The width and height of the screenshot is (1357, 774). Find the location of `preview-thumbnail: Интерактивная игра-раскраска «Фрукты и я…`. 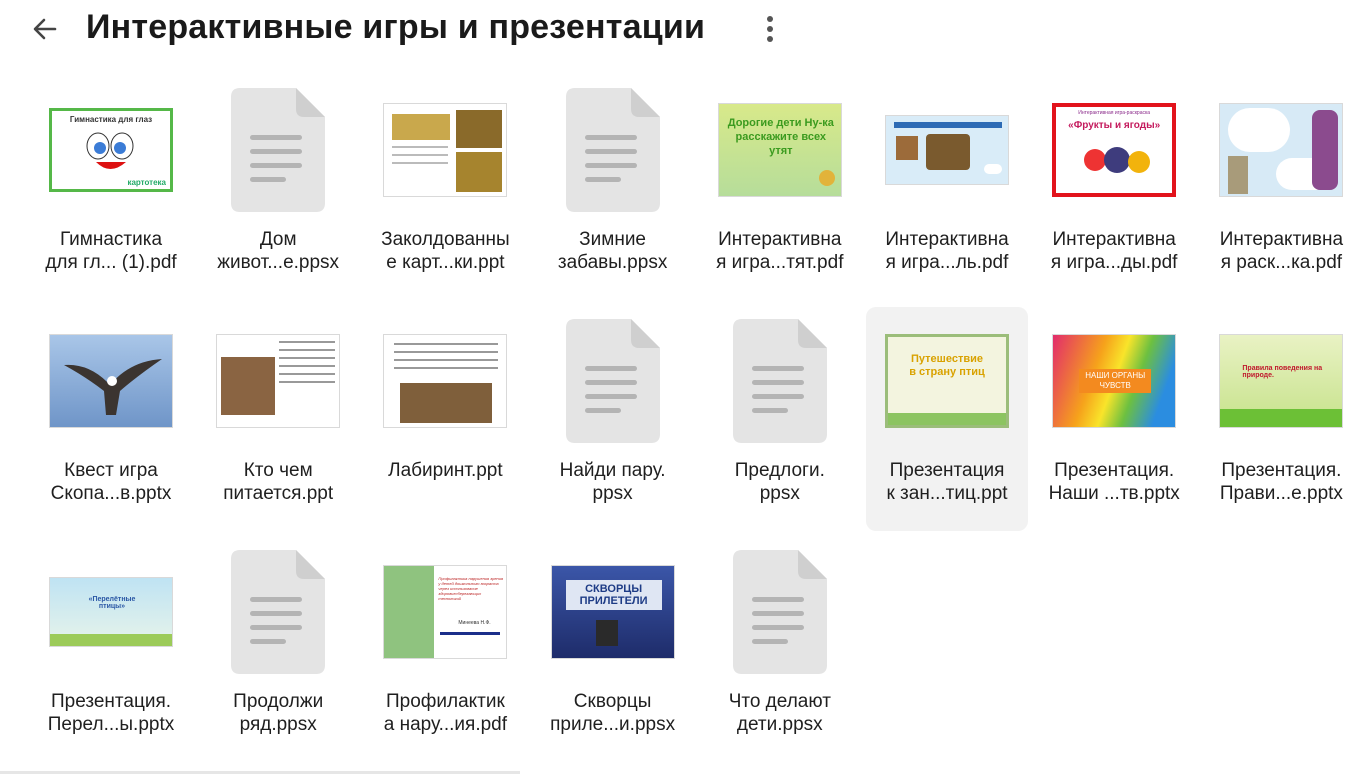

preview-thumbnail: Интерактивная игра-раскраска «Фрукты и я… is located at coordinates (1114, 150).